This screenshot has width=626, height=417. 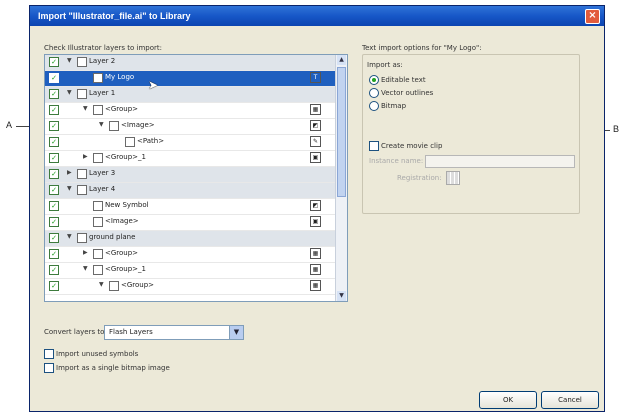 What do you see at coordinates (374, 93) in the screenshot?
I see `vector-outlines-radio` at bounding box center [374, 93].